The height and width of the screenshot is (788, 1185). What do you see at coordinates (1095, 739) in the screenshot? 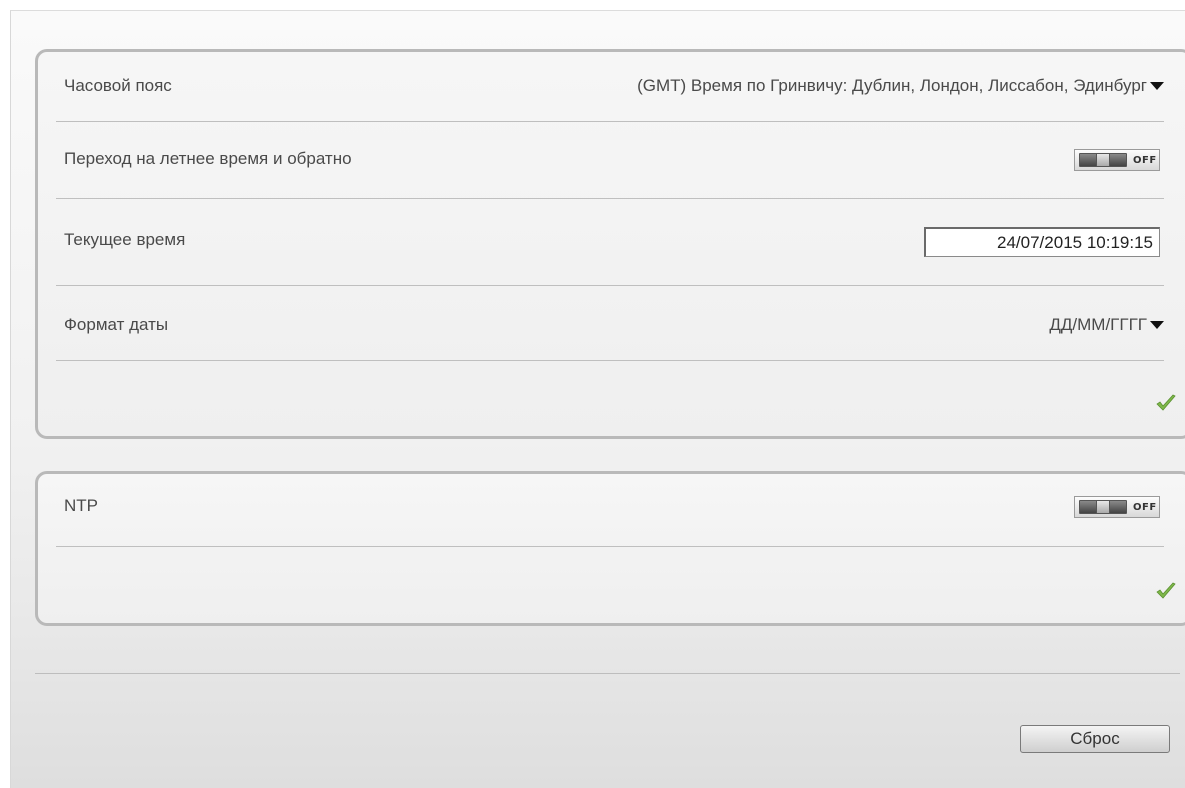
I see `reset-button: Сброс` at bounding box center [1095, 739].